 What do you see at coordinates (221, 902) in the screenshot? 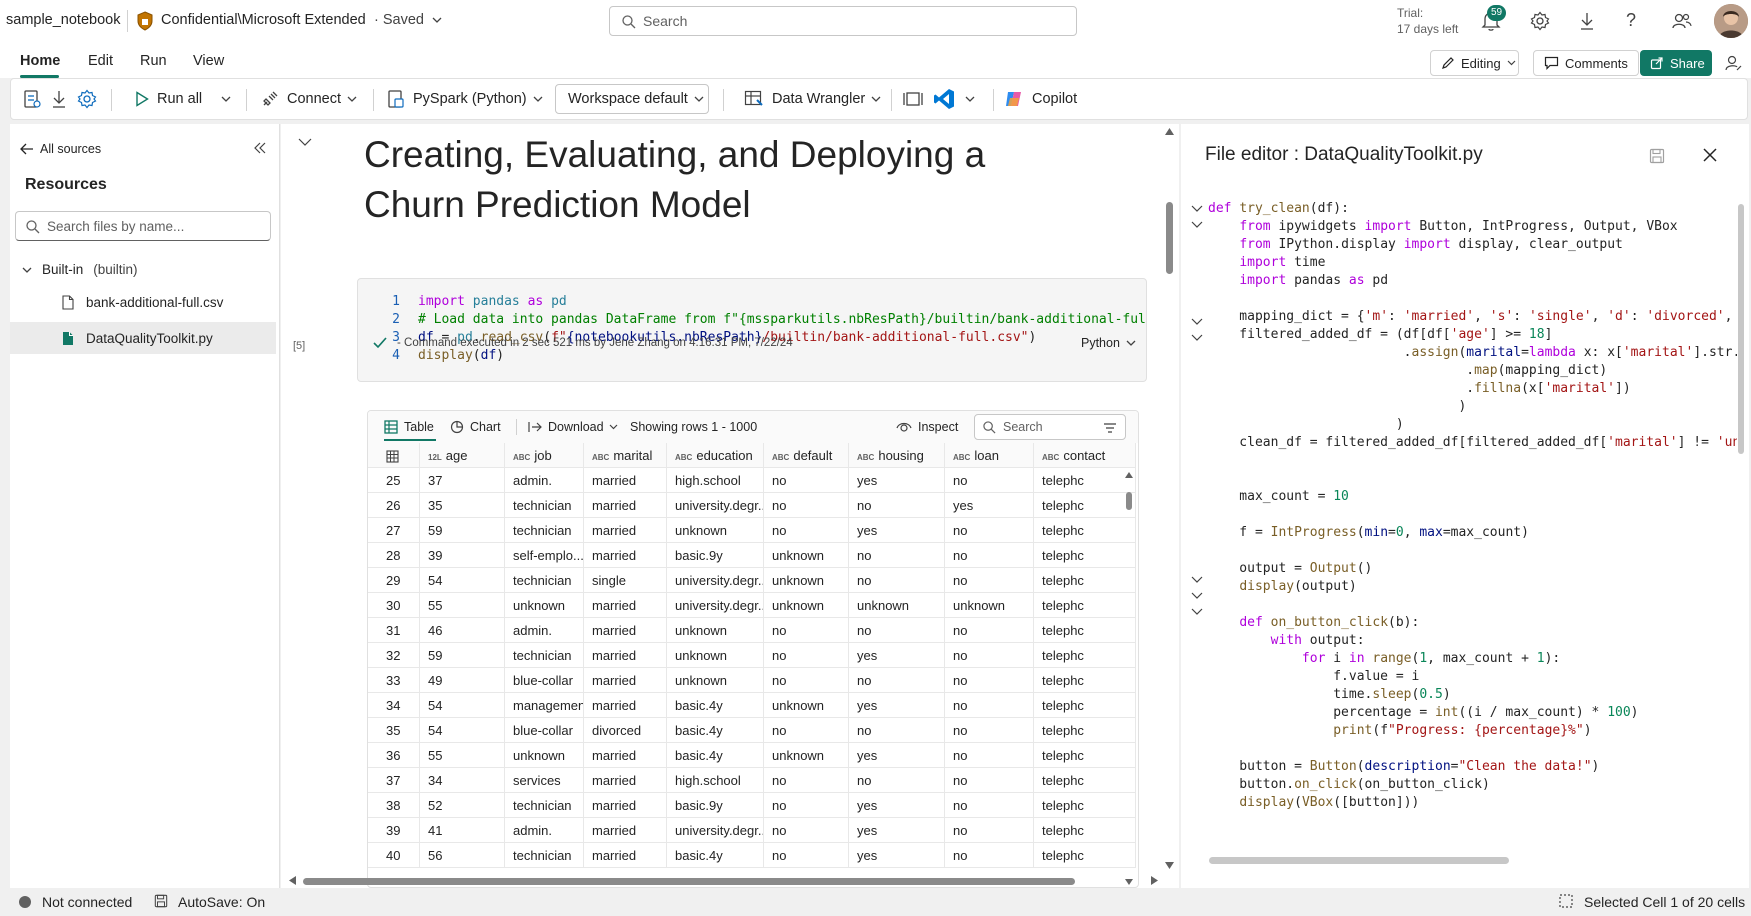
I see `autosave-status: AutoSave: On` at bounding box center [221, 902].